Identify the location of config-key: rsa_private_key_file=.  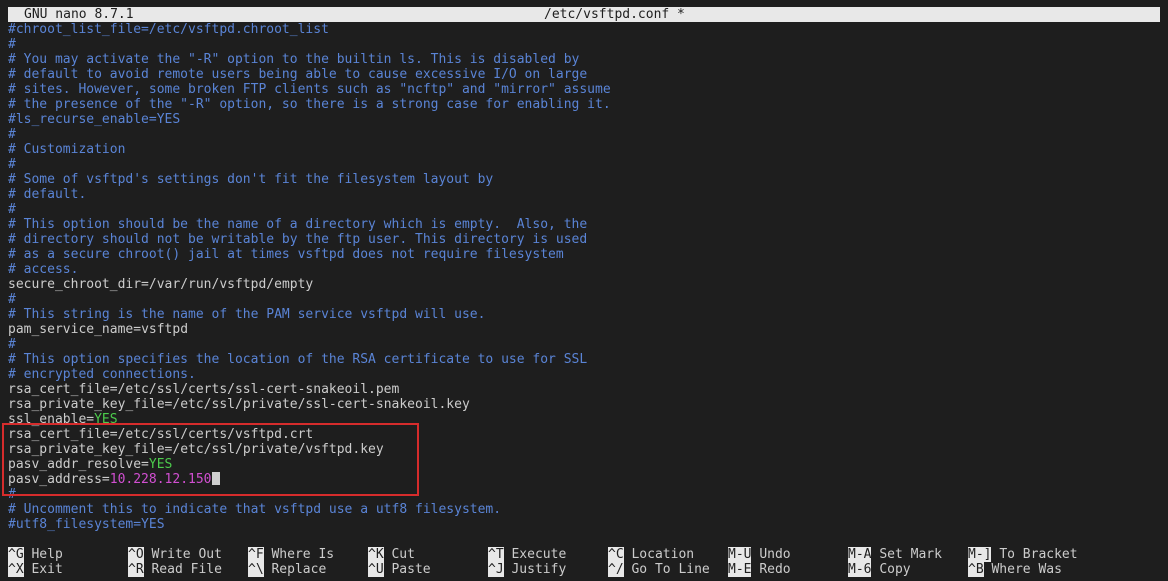
(90, 404).